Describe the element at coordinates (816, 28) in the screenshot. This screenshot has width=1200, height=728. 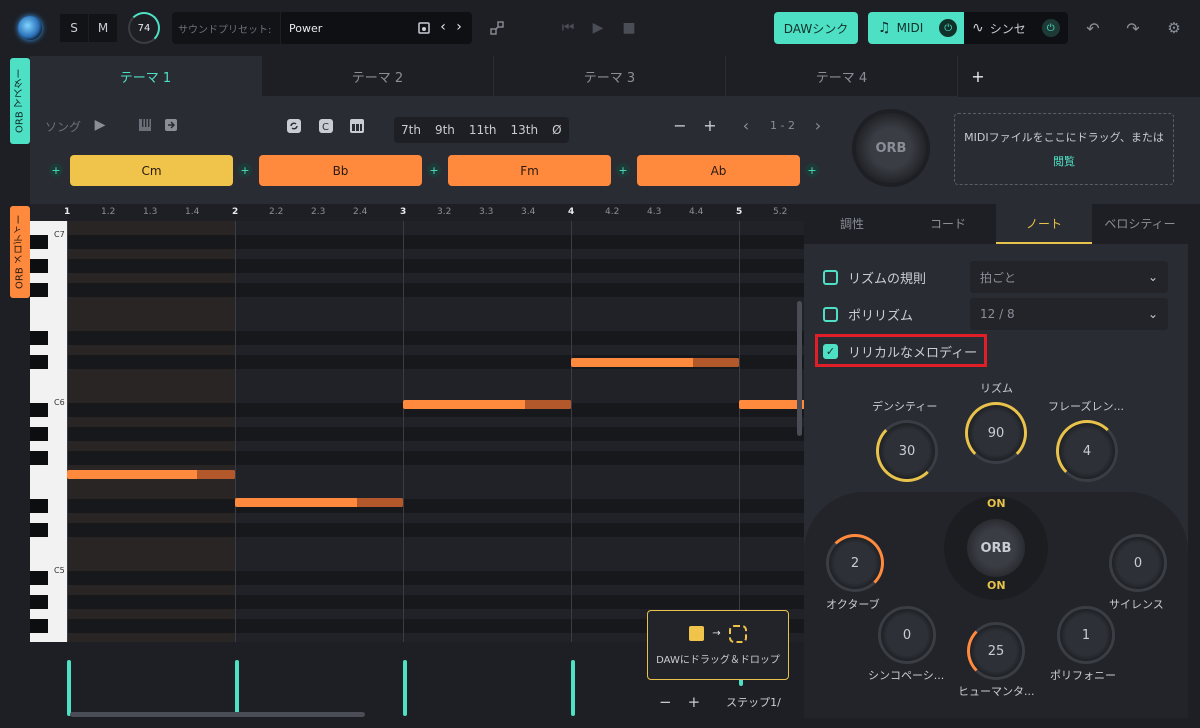
I see `daw-sync-button: DAWシンク` at that location.